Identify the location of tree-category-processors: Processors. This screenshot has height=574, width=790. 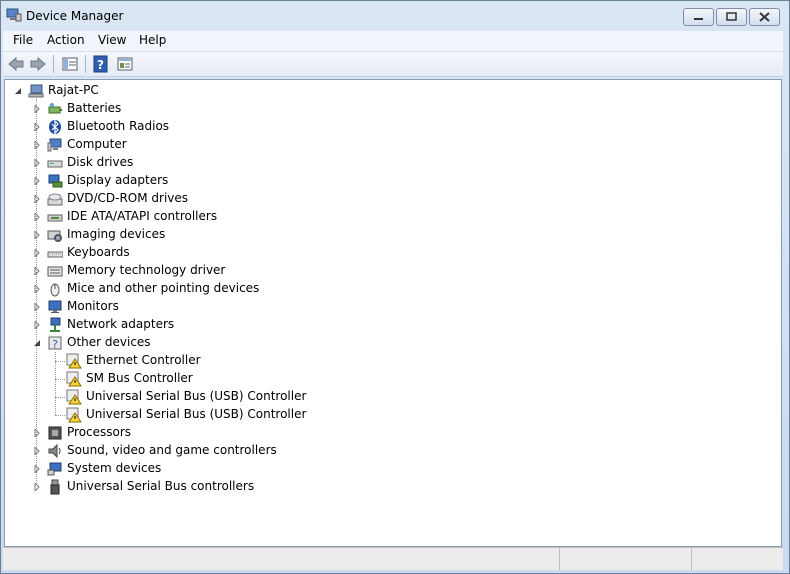
(205, 433).